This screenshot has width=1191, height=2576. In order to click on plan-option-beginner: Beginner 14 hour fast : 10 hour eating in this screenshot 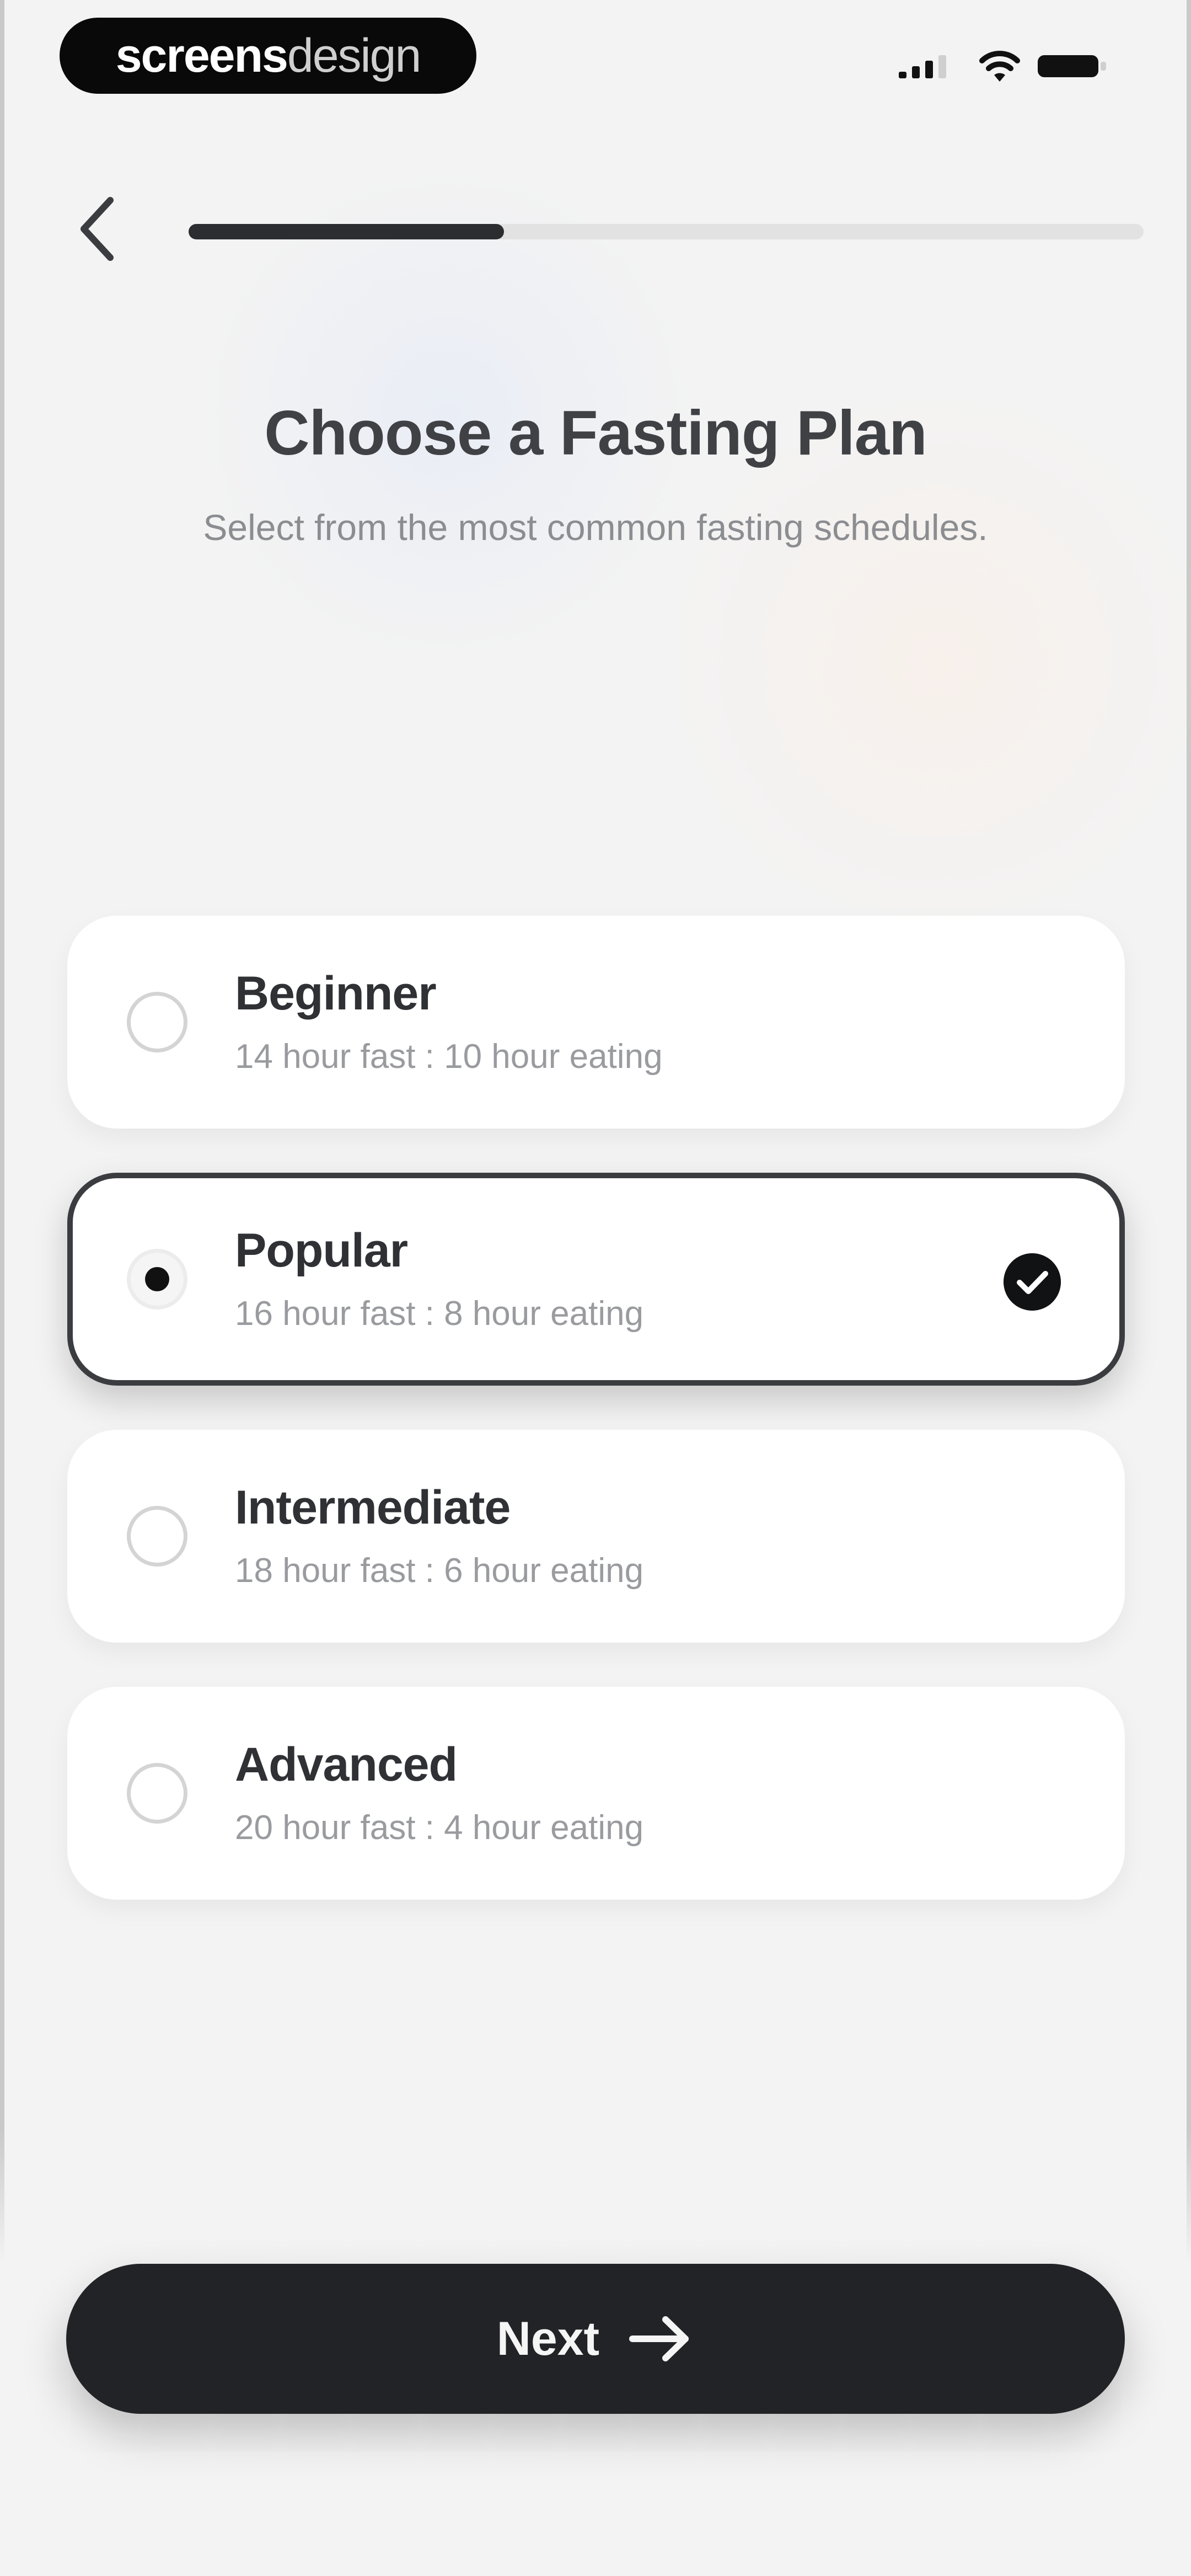, I will do `click(596, 1022)`.